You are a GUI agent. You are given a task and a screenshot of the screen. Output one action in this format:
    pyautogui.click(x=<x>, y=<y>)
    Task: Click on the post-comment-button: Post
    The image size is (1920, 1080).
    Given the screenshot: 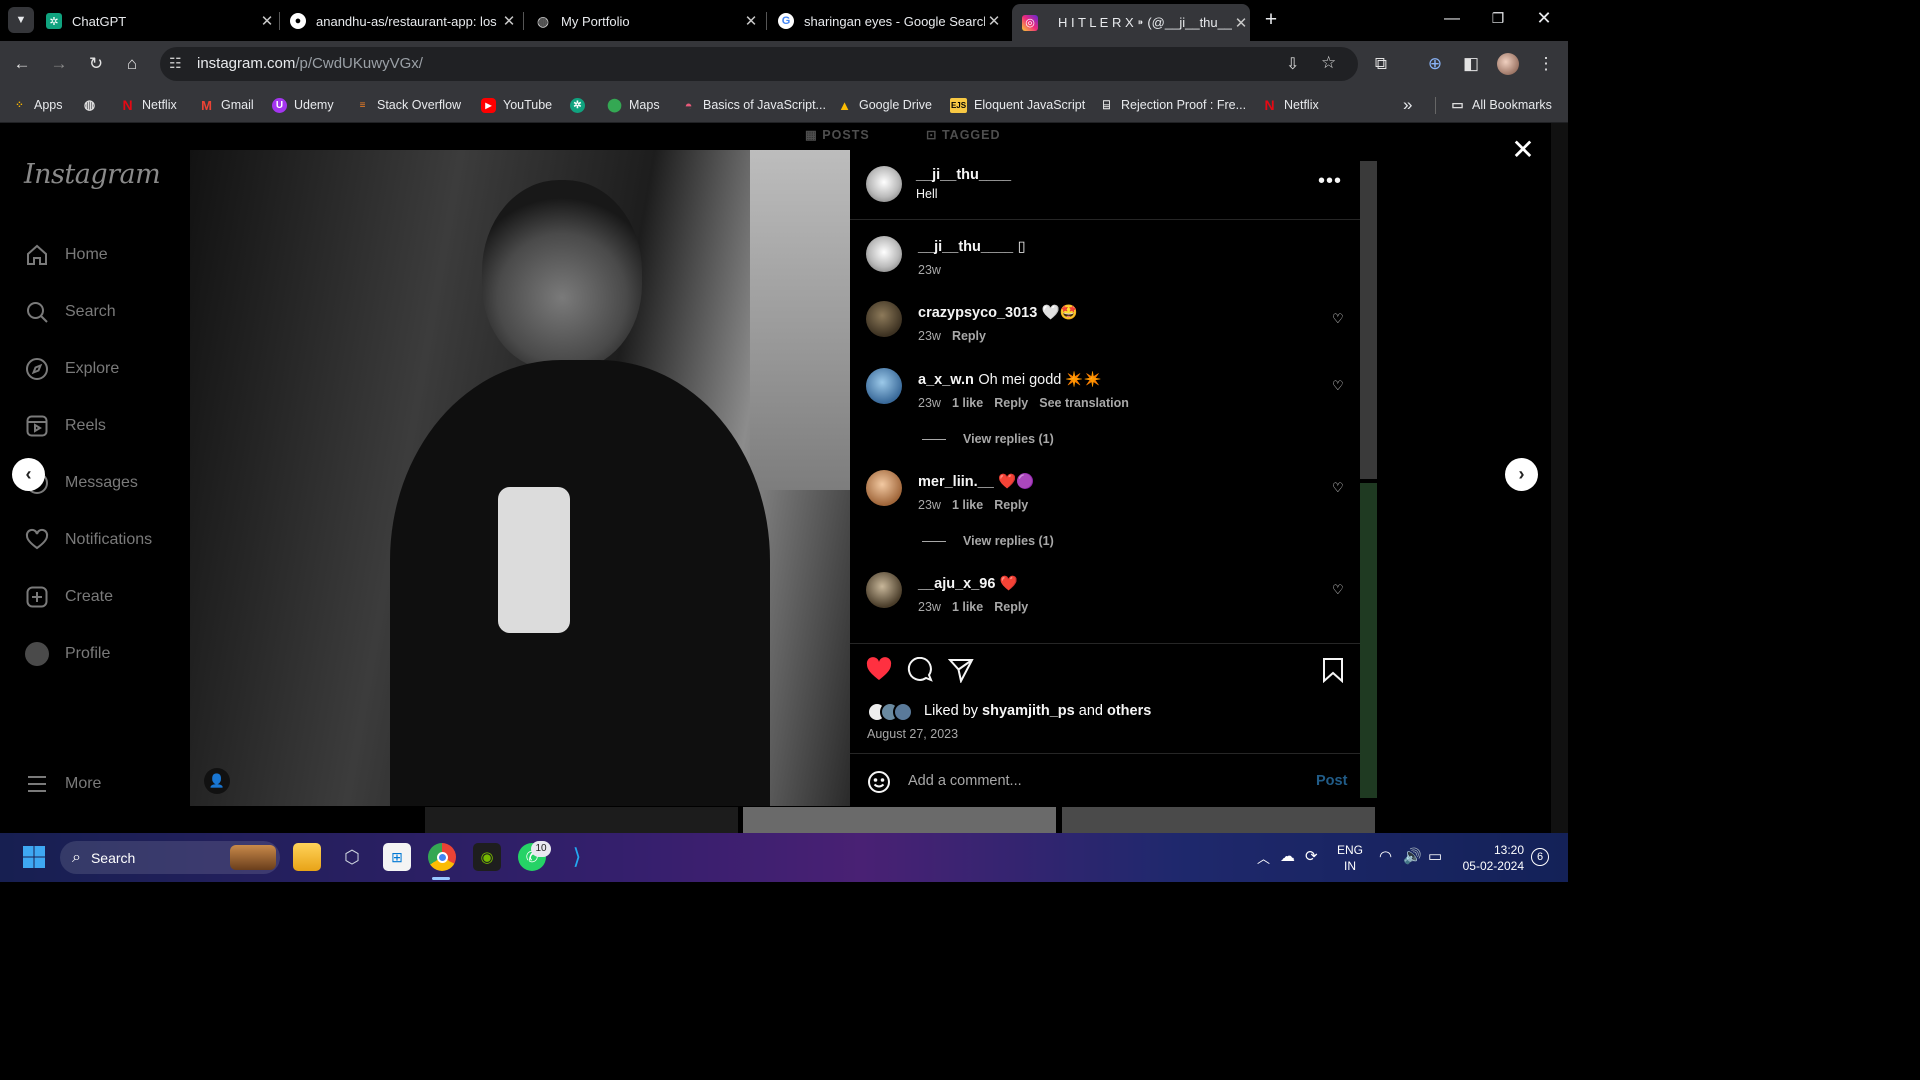 What is the action you would take?
    pyautogui.click(x=1331, y=781)
    